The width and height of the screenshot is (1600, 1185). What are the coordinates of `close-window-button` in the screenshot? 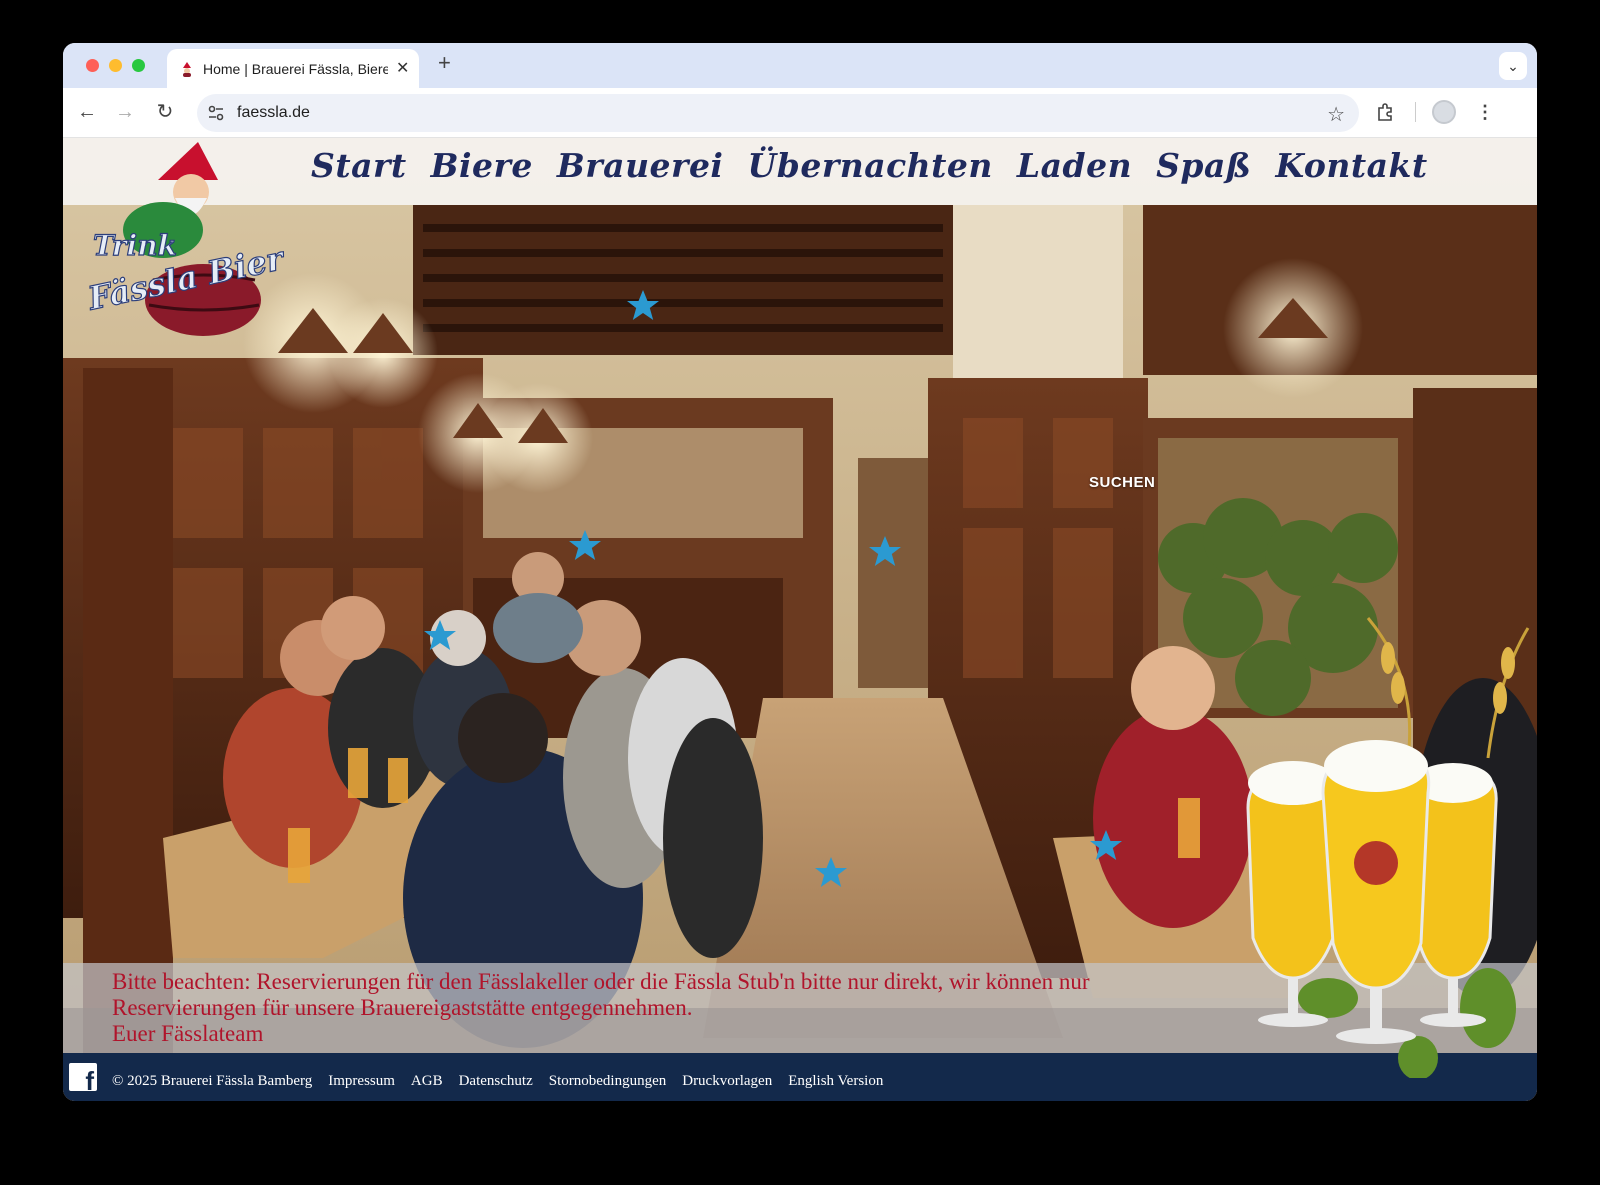 It's located at (92, 65).